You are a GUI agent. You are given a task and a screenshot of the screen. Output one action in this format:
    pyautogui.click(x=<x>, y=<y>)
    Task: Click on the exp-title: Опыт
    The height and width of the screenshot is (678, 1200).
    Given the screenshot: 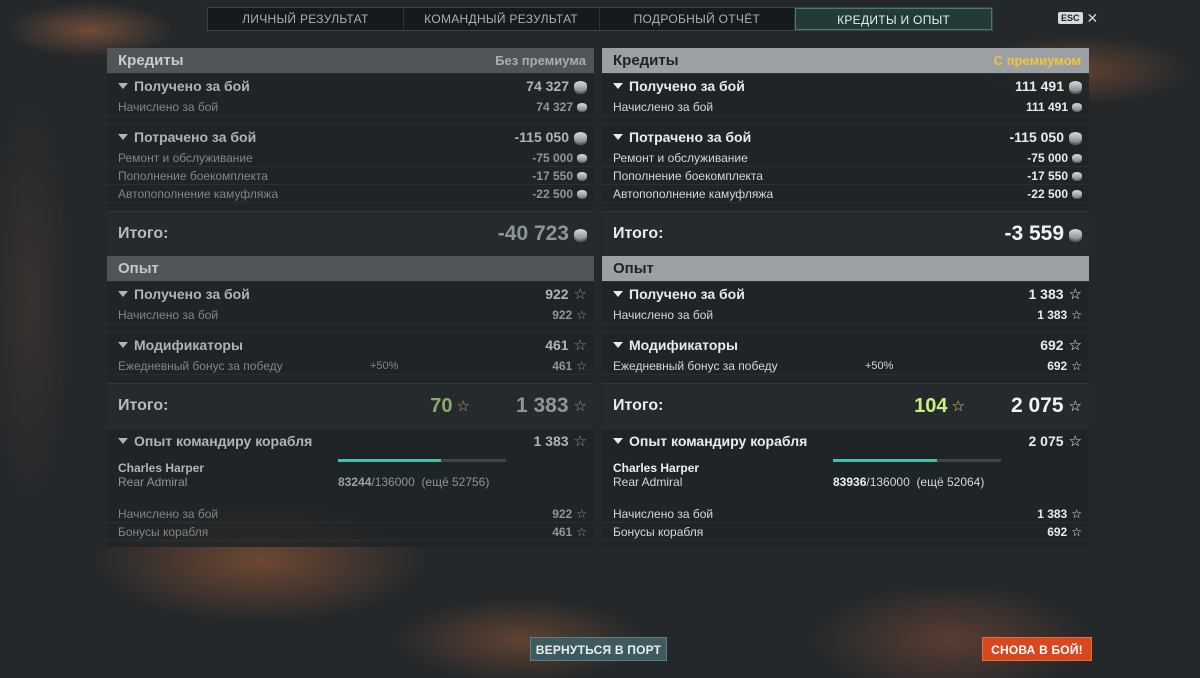 What is the action you would take?
    pyautogui.click(x=138, y=268)
    